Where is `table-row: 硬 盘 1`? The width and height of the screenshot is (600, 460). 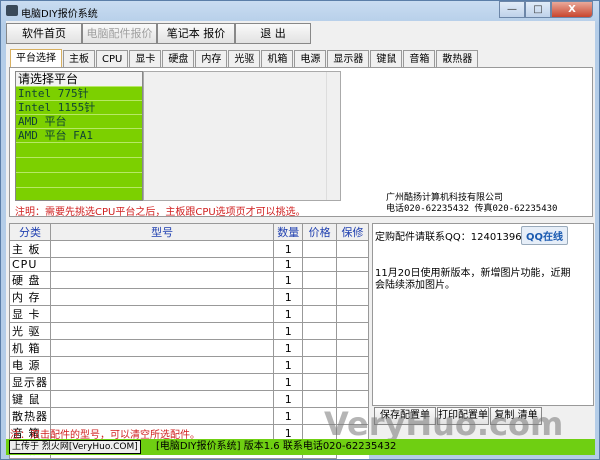 table-row: 硬 盘 1 is located at coordinates (189, 280).